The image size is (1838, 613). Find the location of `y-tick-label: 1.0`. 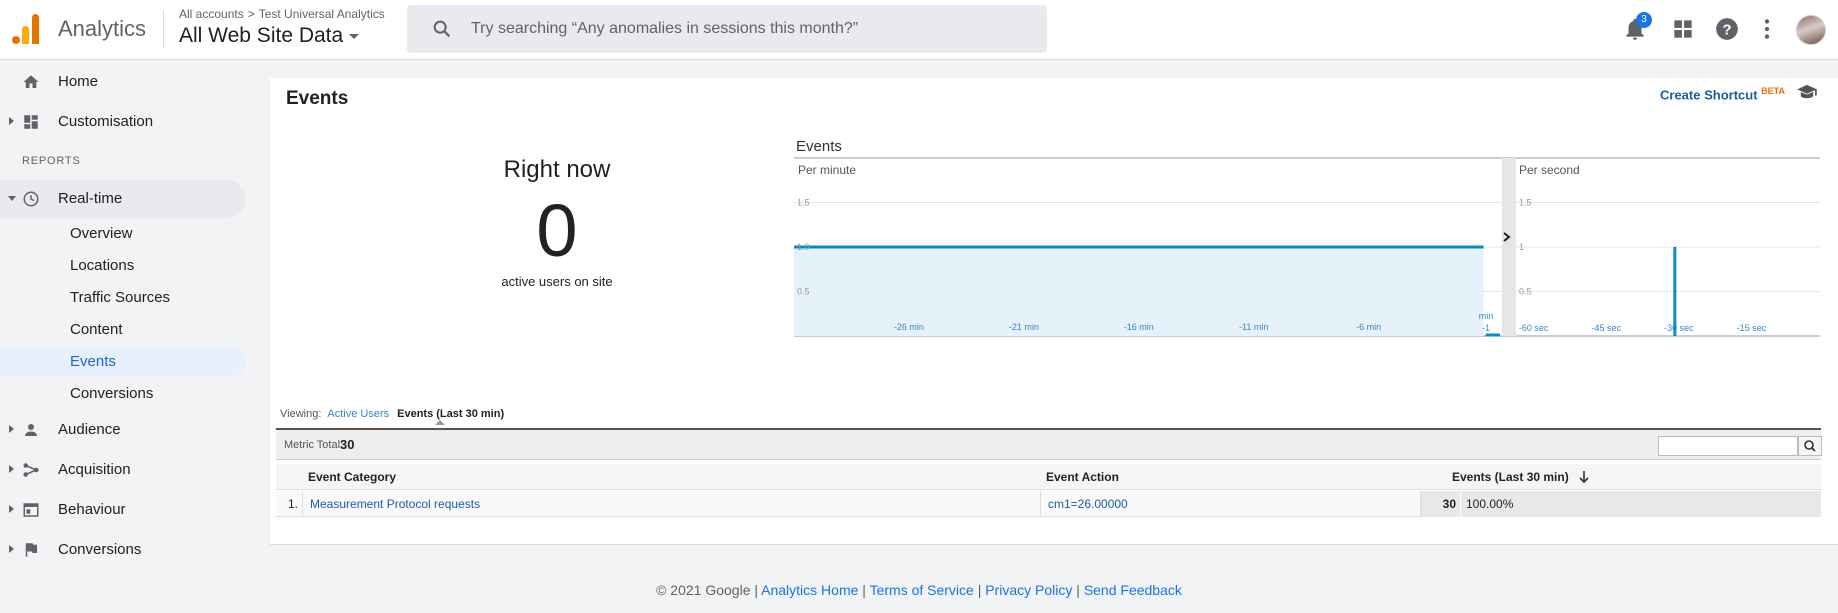

y-tick-label: 1.0 is located at coordinates (803, 247).